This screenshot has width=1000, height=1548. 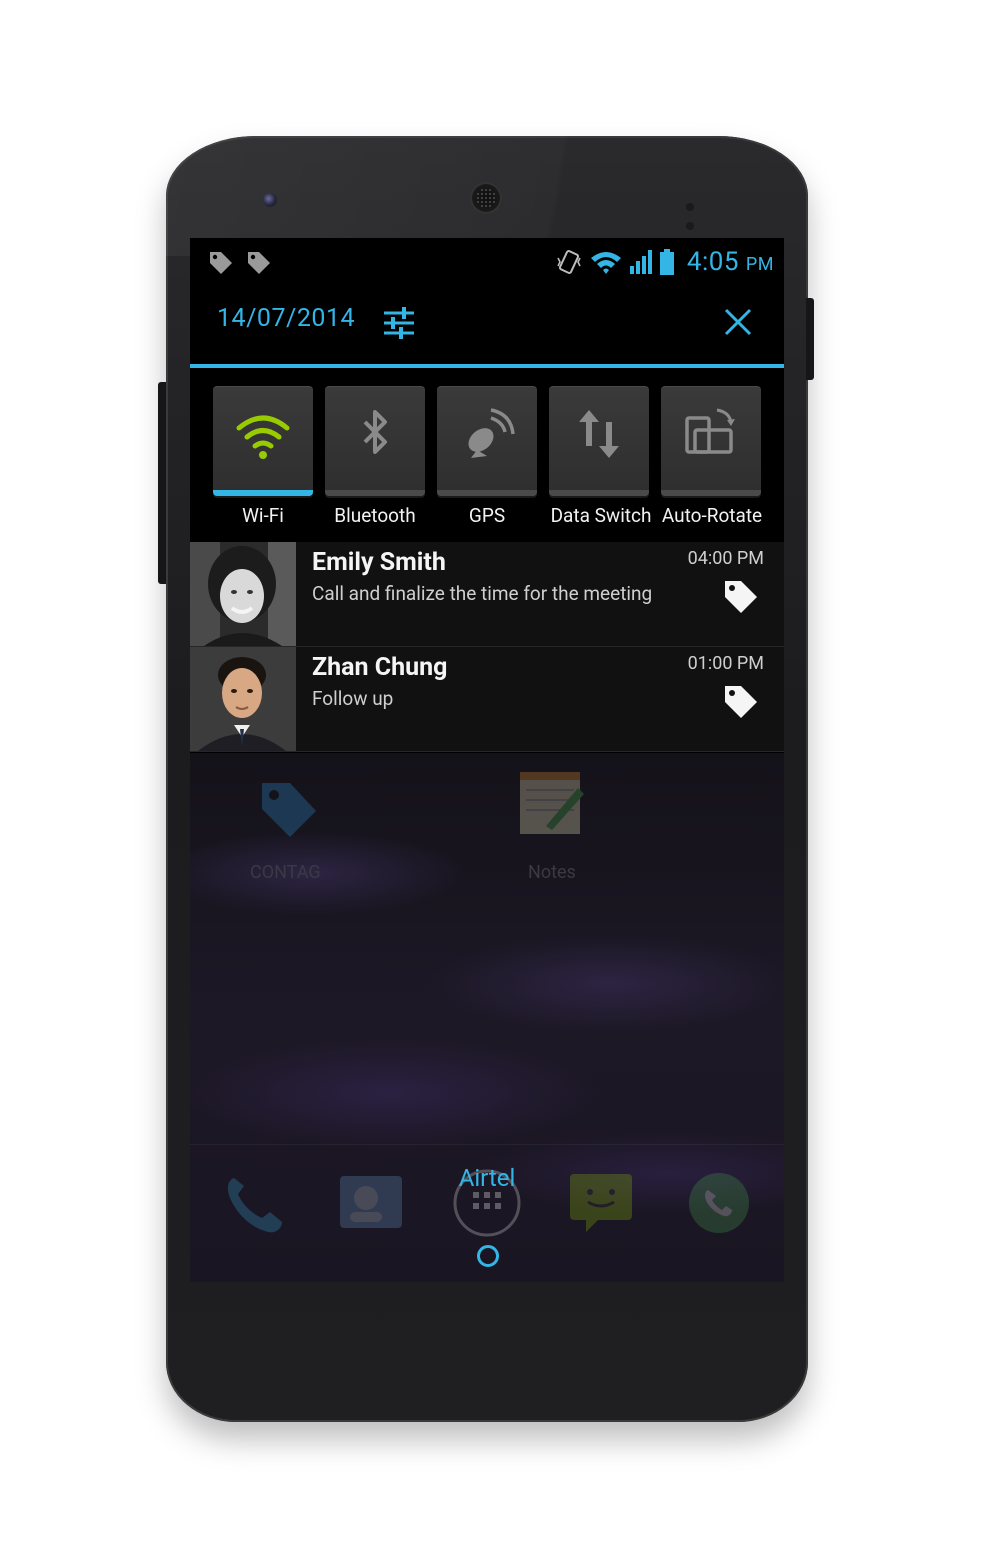 I want to click on gps-icon, so click(x=491, y=433).